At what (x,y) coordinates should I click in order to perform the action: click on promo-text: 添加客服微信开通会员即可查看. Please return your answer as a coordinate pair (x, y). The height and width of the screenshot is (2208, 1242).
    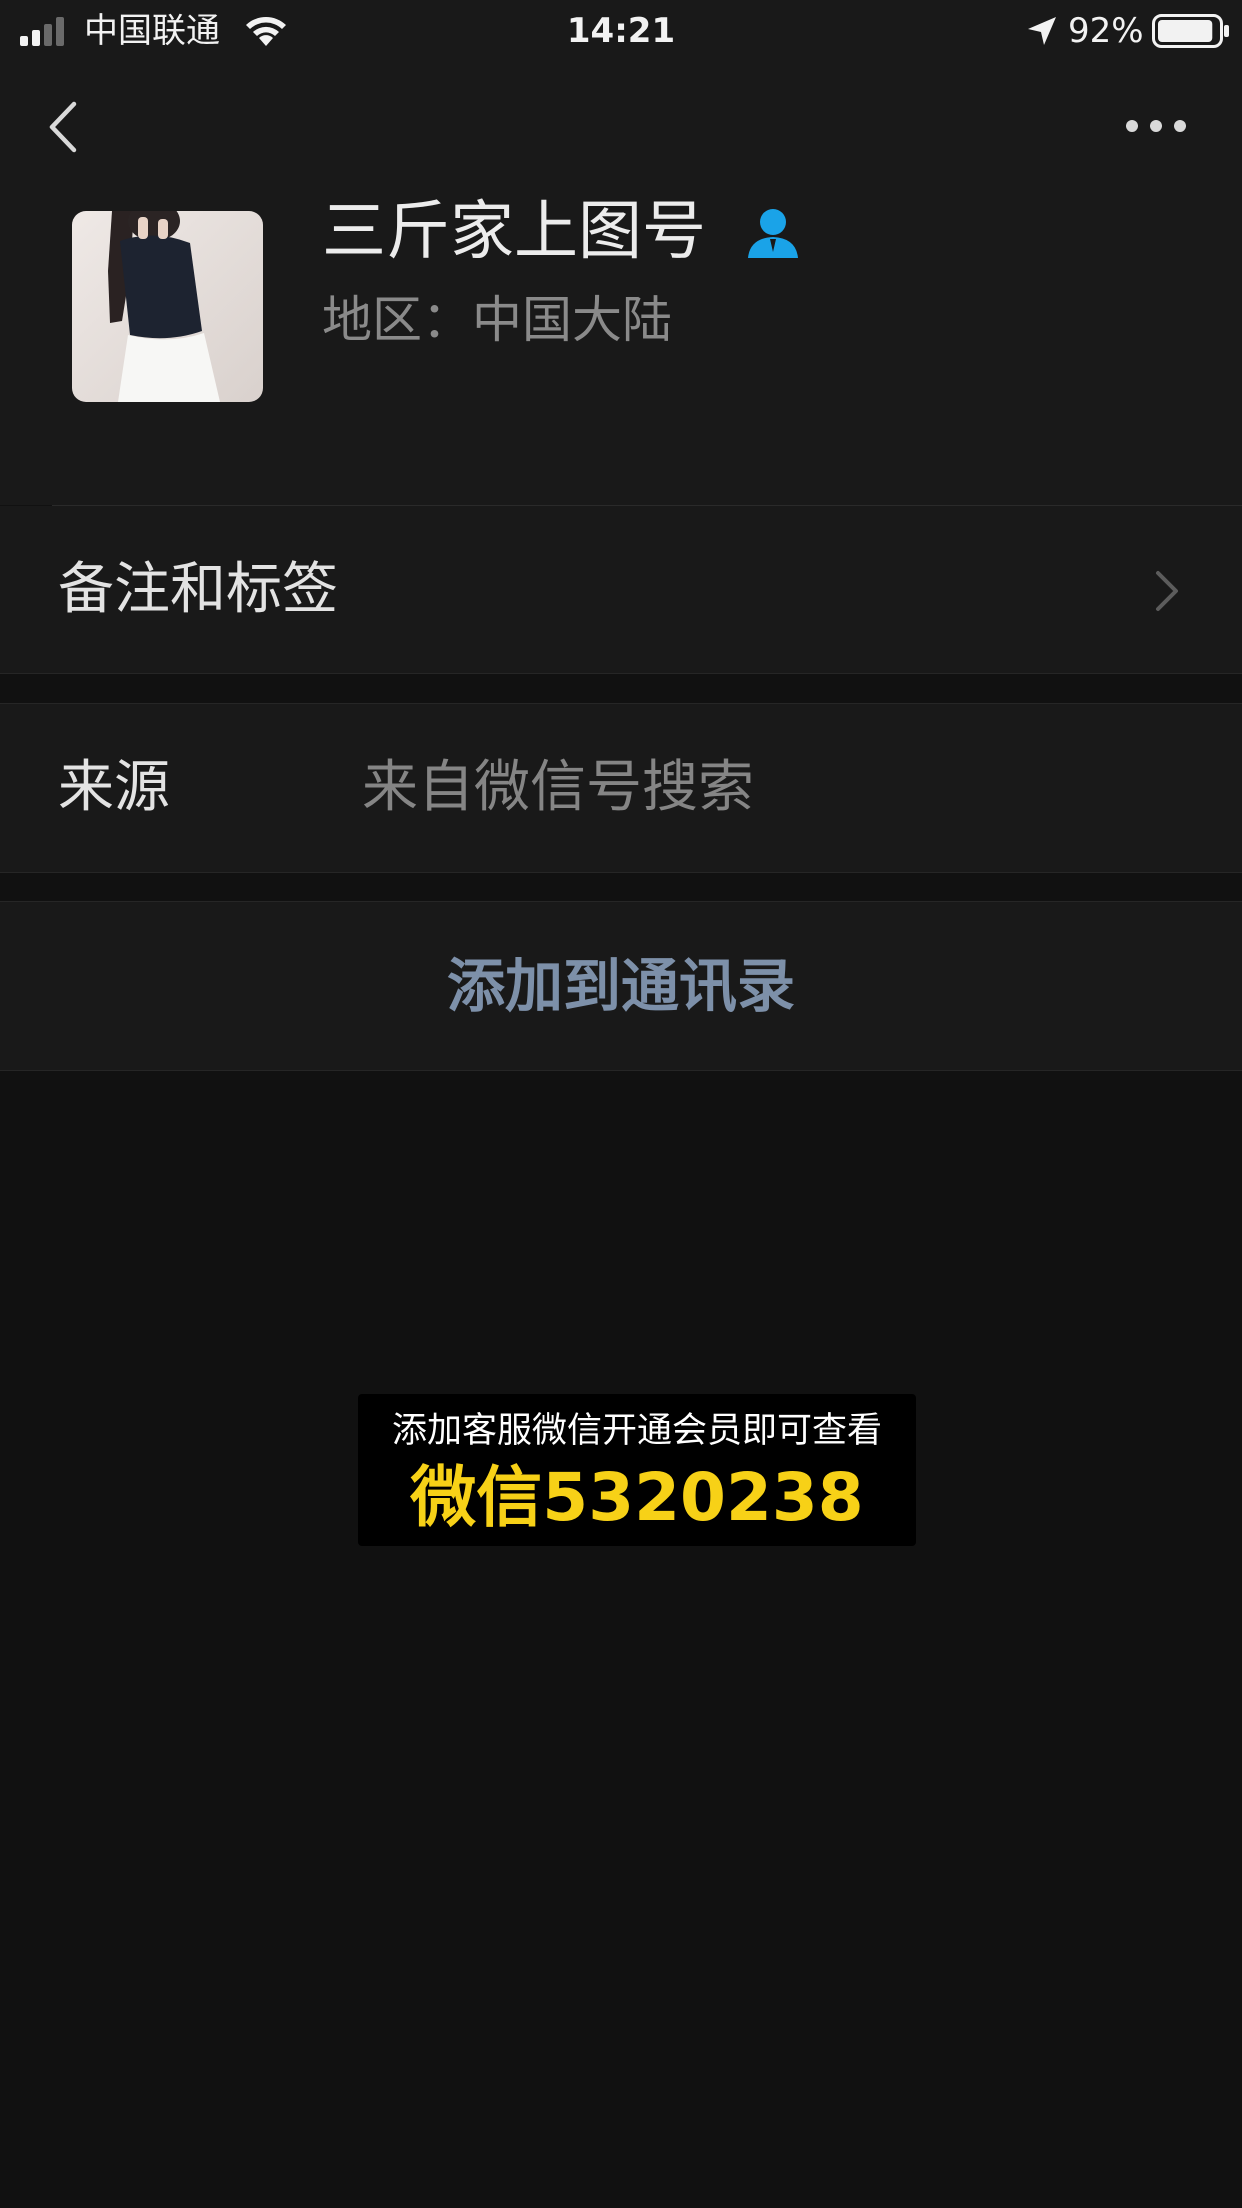
    Looking at the image, I should click on (636, 1431).